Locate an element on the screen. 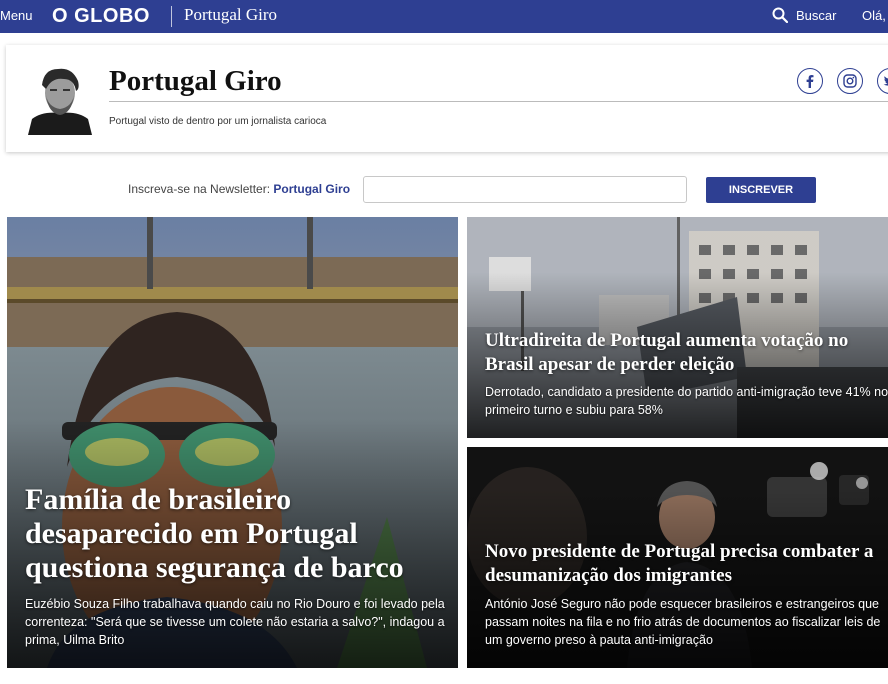  twitter-icon is located at coordinates (885, 81).